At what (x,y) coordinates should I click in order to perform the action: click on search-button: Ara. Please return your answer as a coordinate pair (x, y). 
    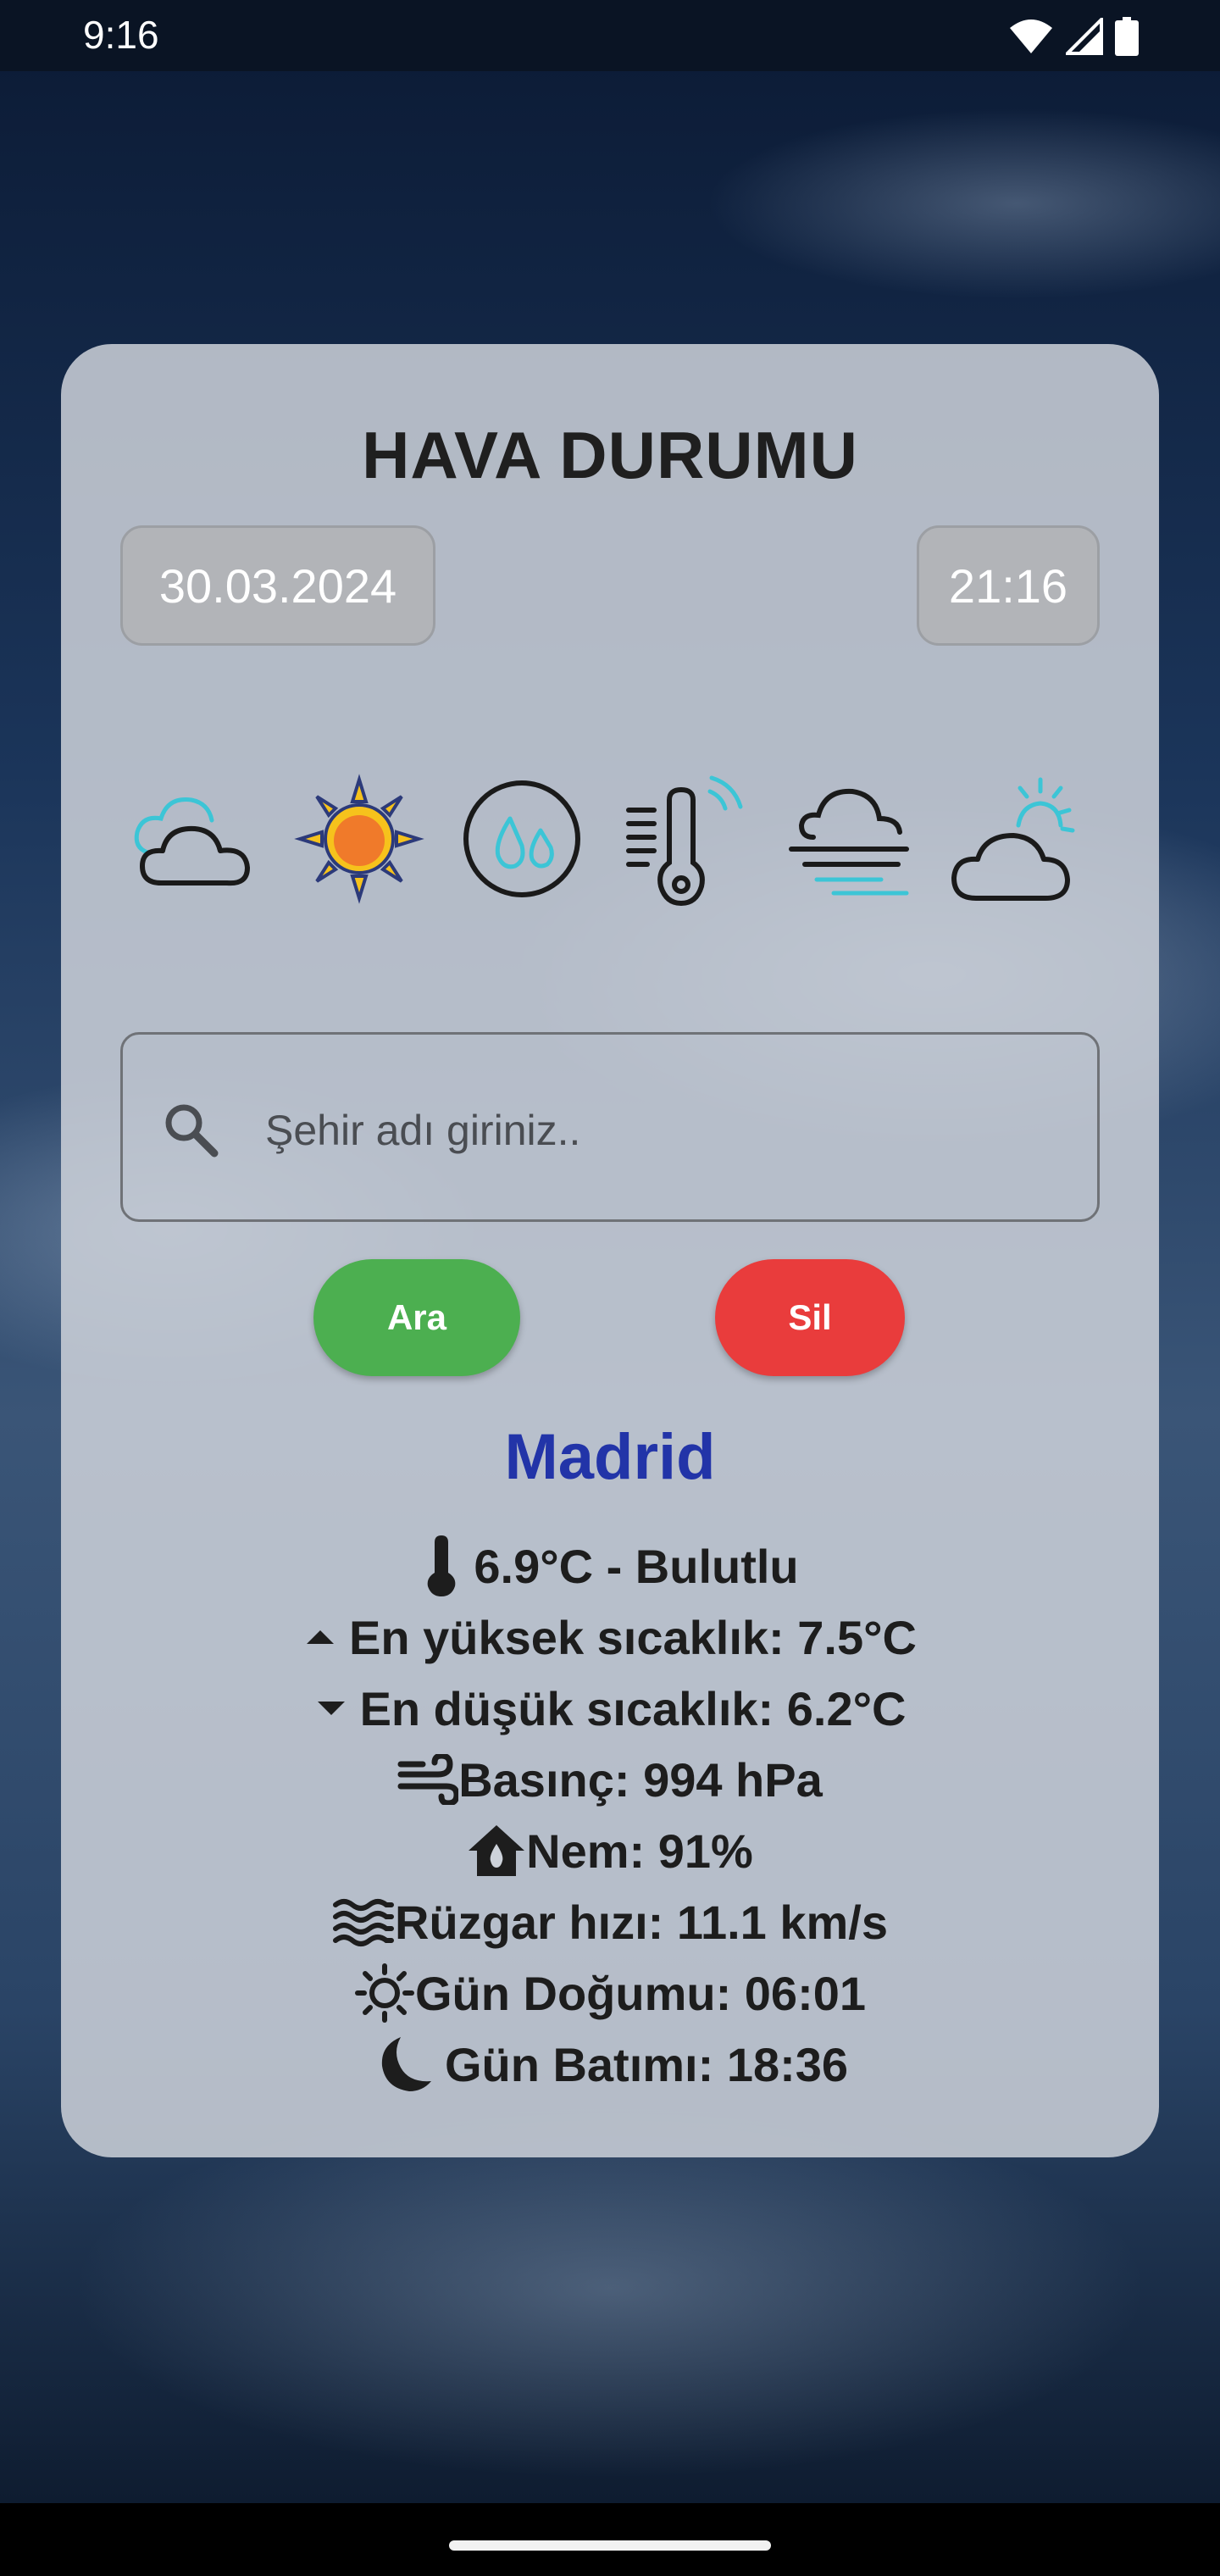
    Looking at the image, I should click on (416, 1317).